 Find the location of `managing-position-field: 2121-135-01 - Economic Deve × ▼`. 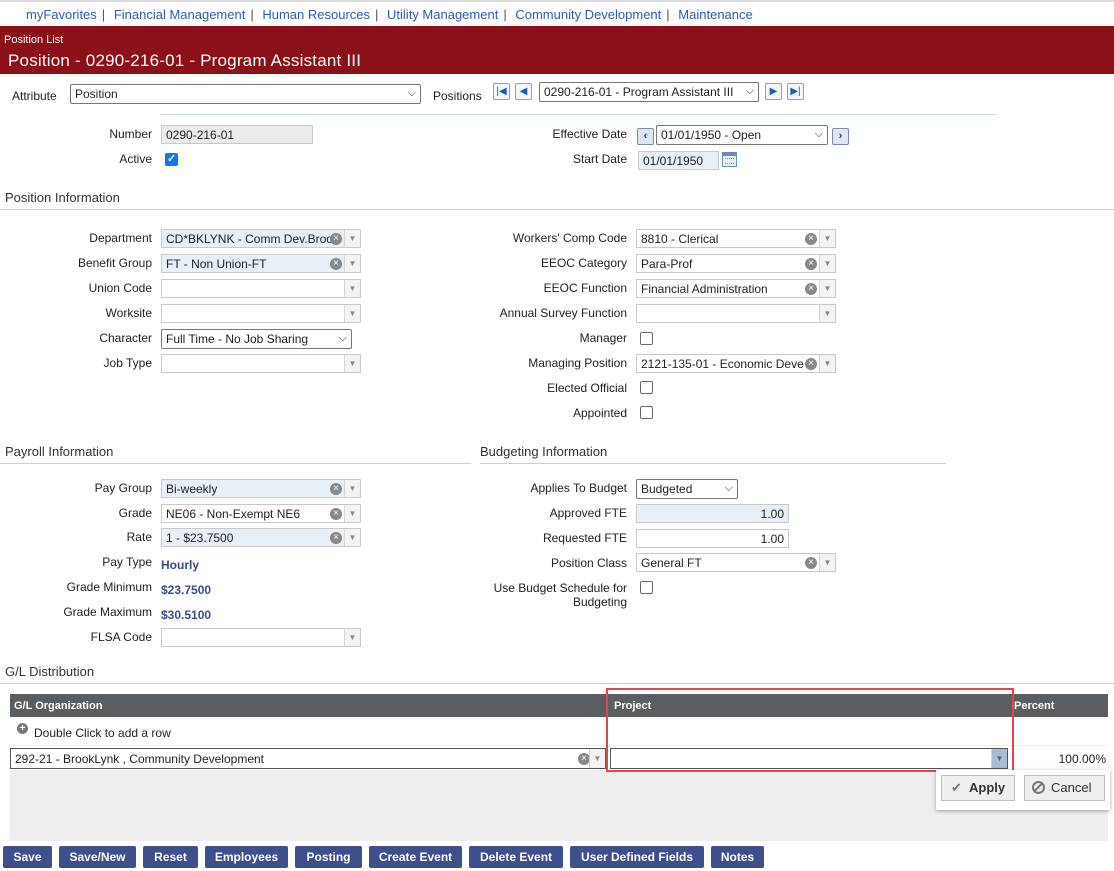

managing-position-field: 2121-135-01 - Economic Deve × ▼ is located at coordinates (736, 363).